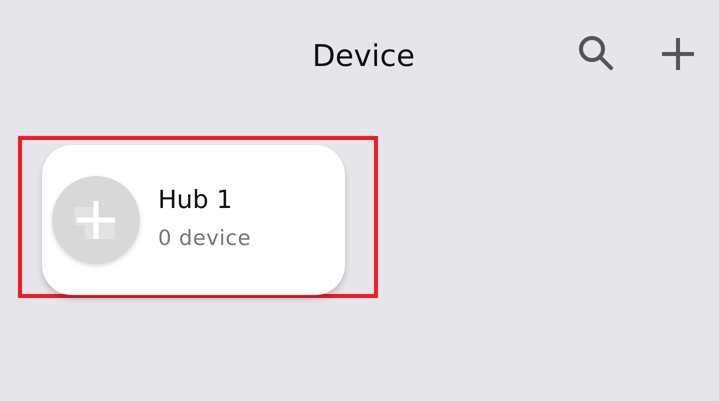  Describe the element at coordinates (196, 199) in the screenshot. I see `hub-name: Hub 1` at that location.